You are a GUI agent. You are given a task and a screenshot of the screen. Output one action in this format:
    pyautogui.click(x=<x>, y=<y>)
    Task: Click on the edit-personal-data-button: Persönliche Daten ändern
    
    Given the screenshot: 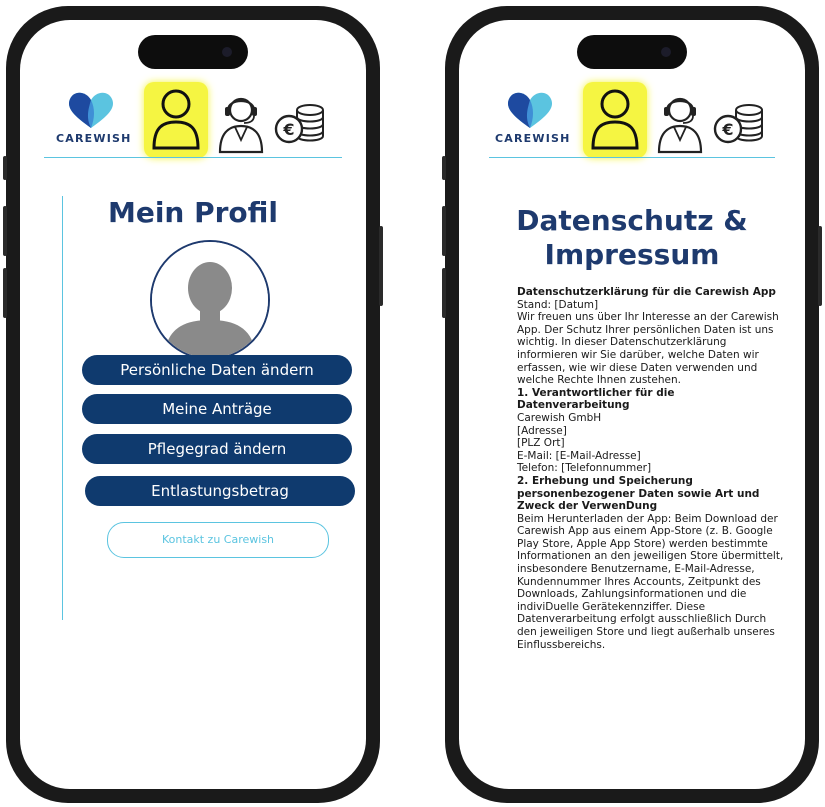 What is the action you would take?
    pyautogui.click(x=217, y=370)
    